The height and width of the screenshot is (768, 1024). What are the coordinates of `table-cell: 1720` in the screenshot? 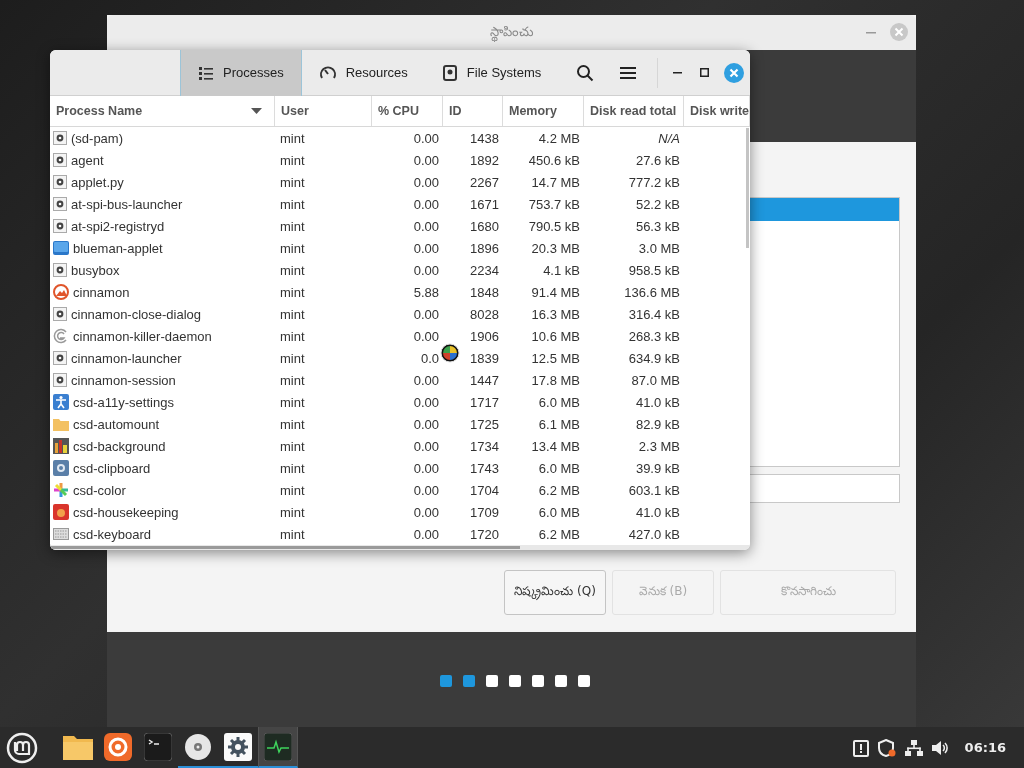 It's located at (484, 534).